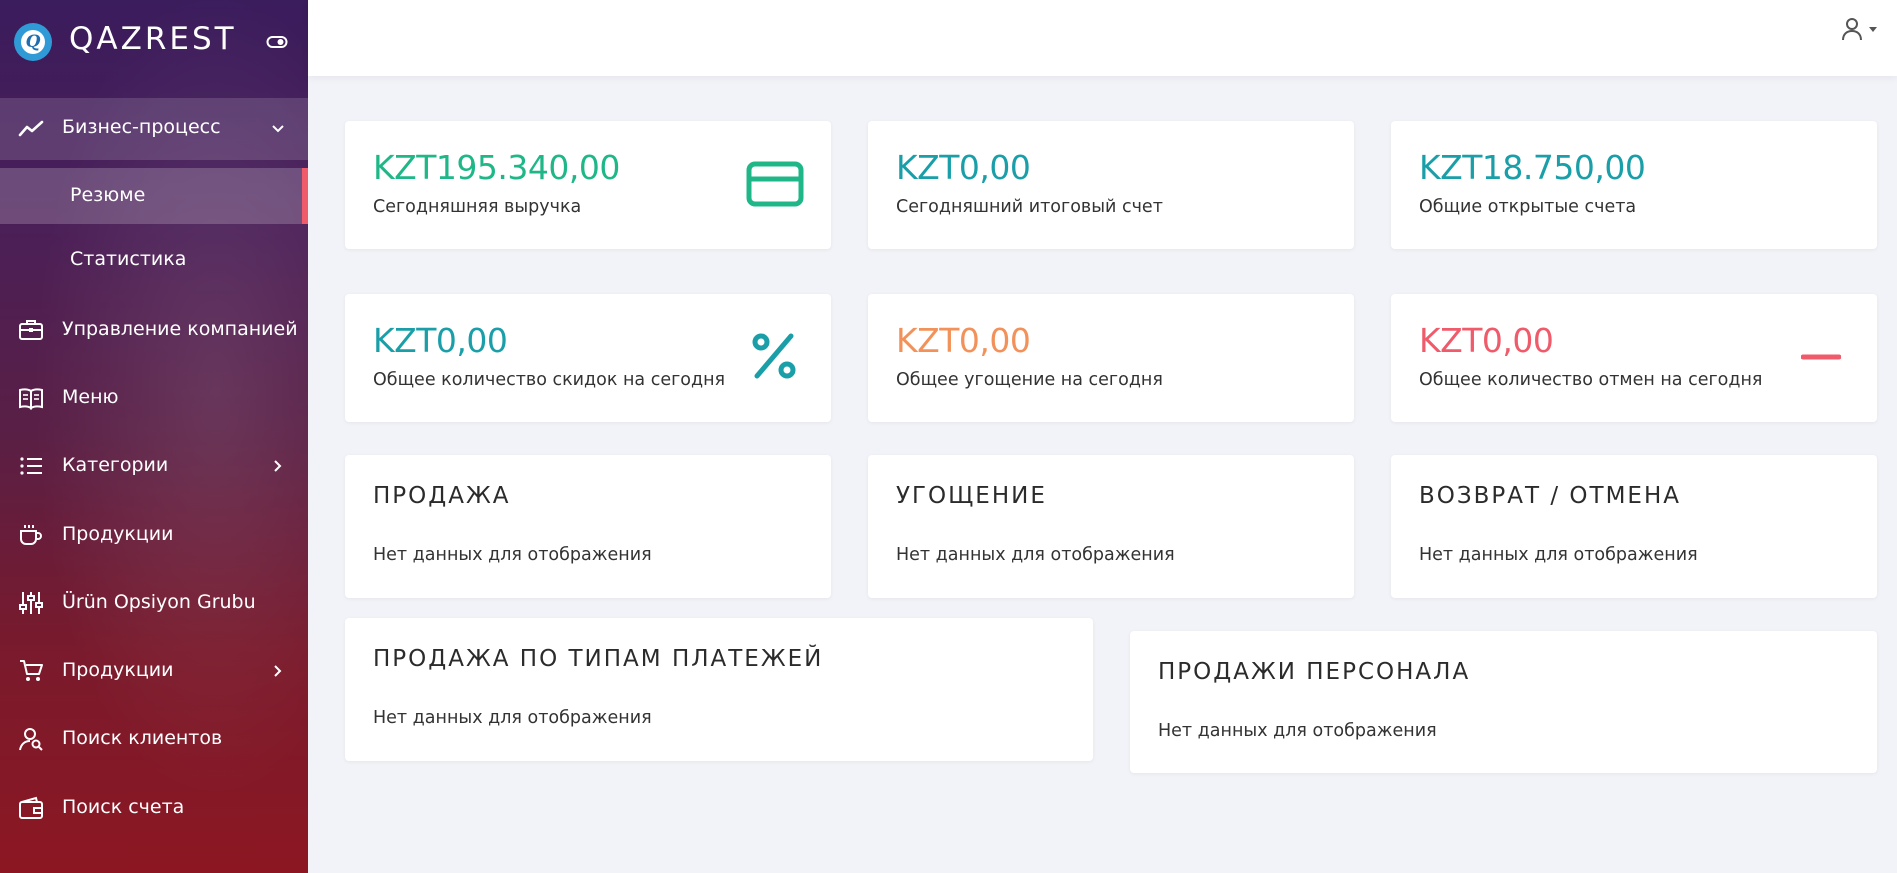 The height and width of the screenshot is (873, 1897). Describe the element at coordinates (1029, 207) in the screenshot. I see `stat-label: Сегодняшний итоговый счет` at that location.